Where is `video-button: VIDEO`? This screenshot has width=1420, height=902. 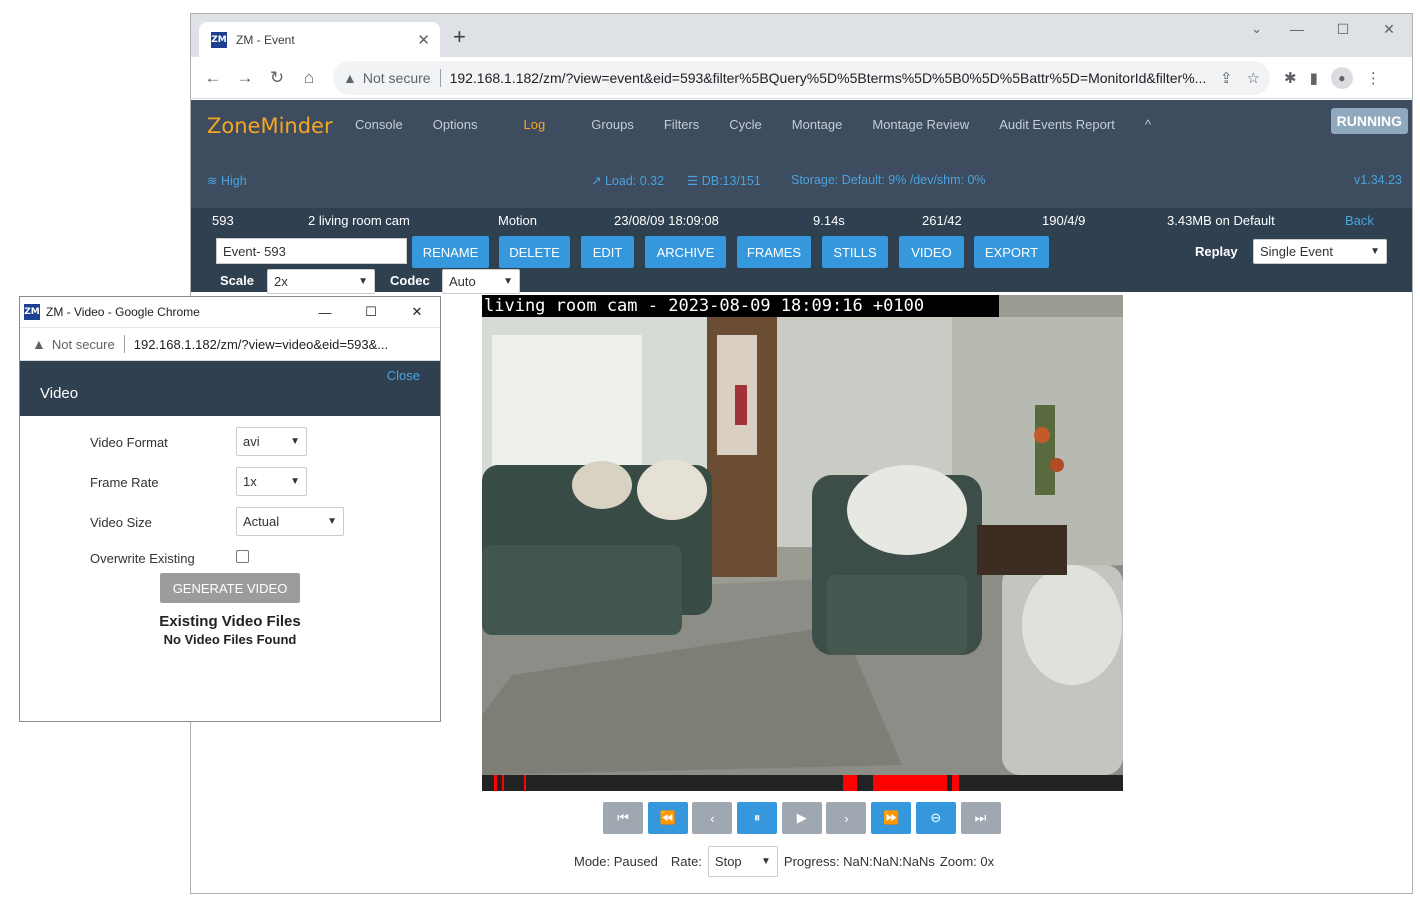 video-button: VIDEO is located at coordinates (931, 252).